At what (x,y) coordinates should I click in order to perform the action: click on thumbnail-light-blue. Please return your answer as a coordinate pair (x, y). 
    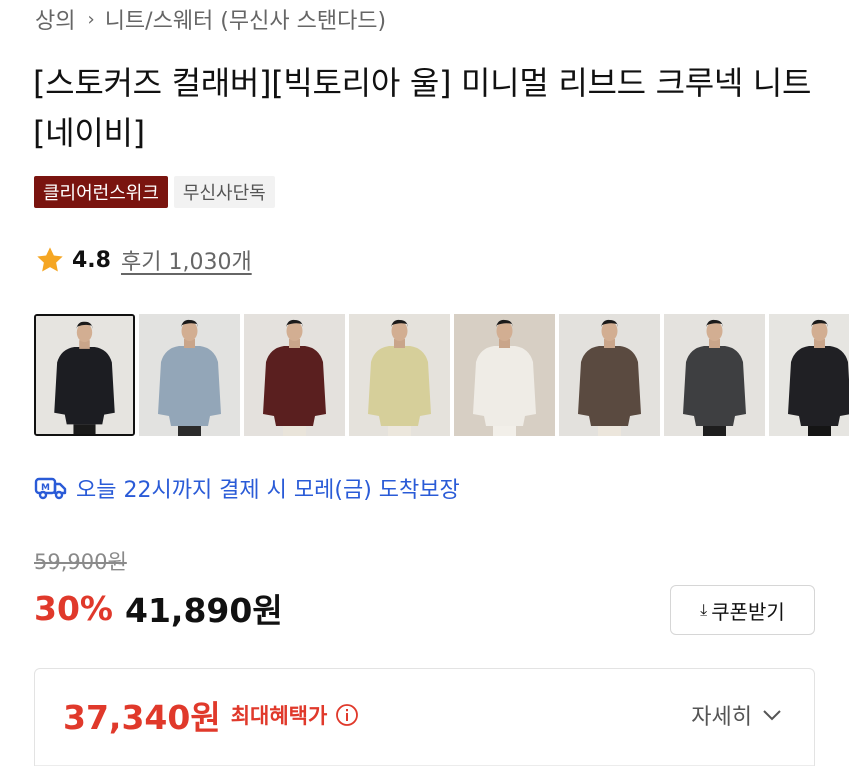
    Looking at the image, I should click on (189, 375).